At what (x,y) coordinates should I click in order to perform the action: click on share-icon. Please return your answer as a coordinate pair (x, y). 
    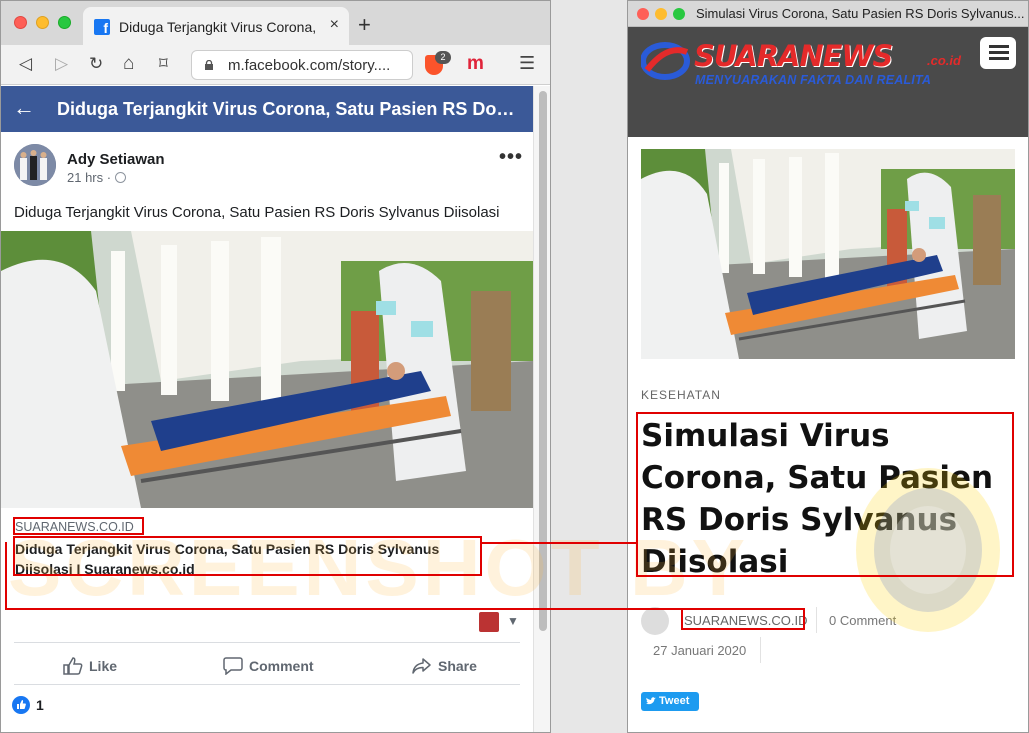
    Looking at the image, I should click on (421, 666).